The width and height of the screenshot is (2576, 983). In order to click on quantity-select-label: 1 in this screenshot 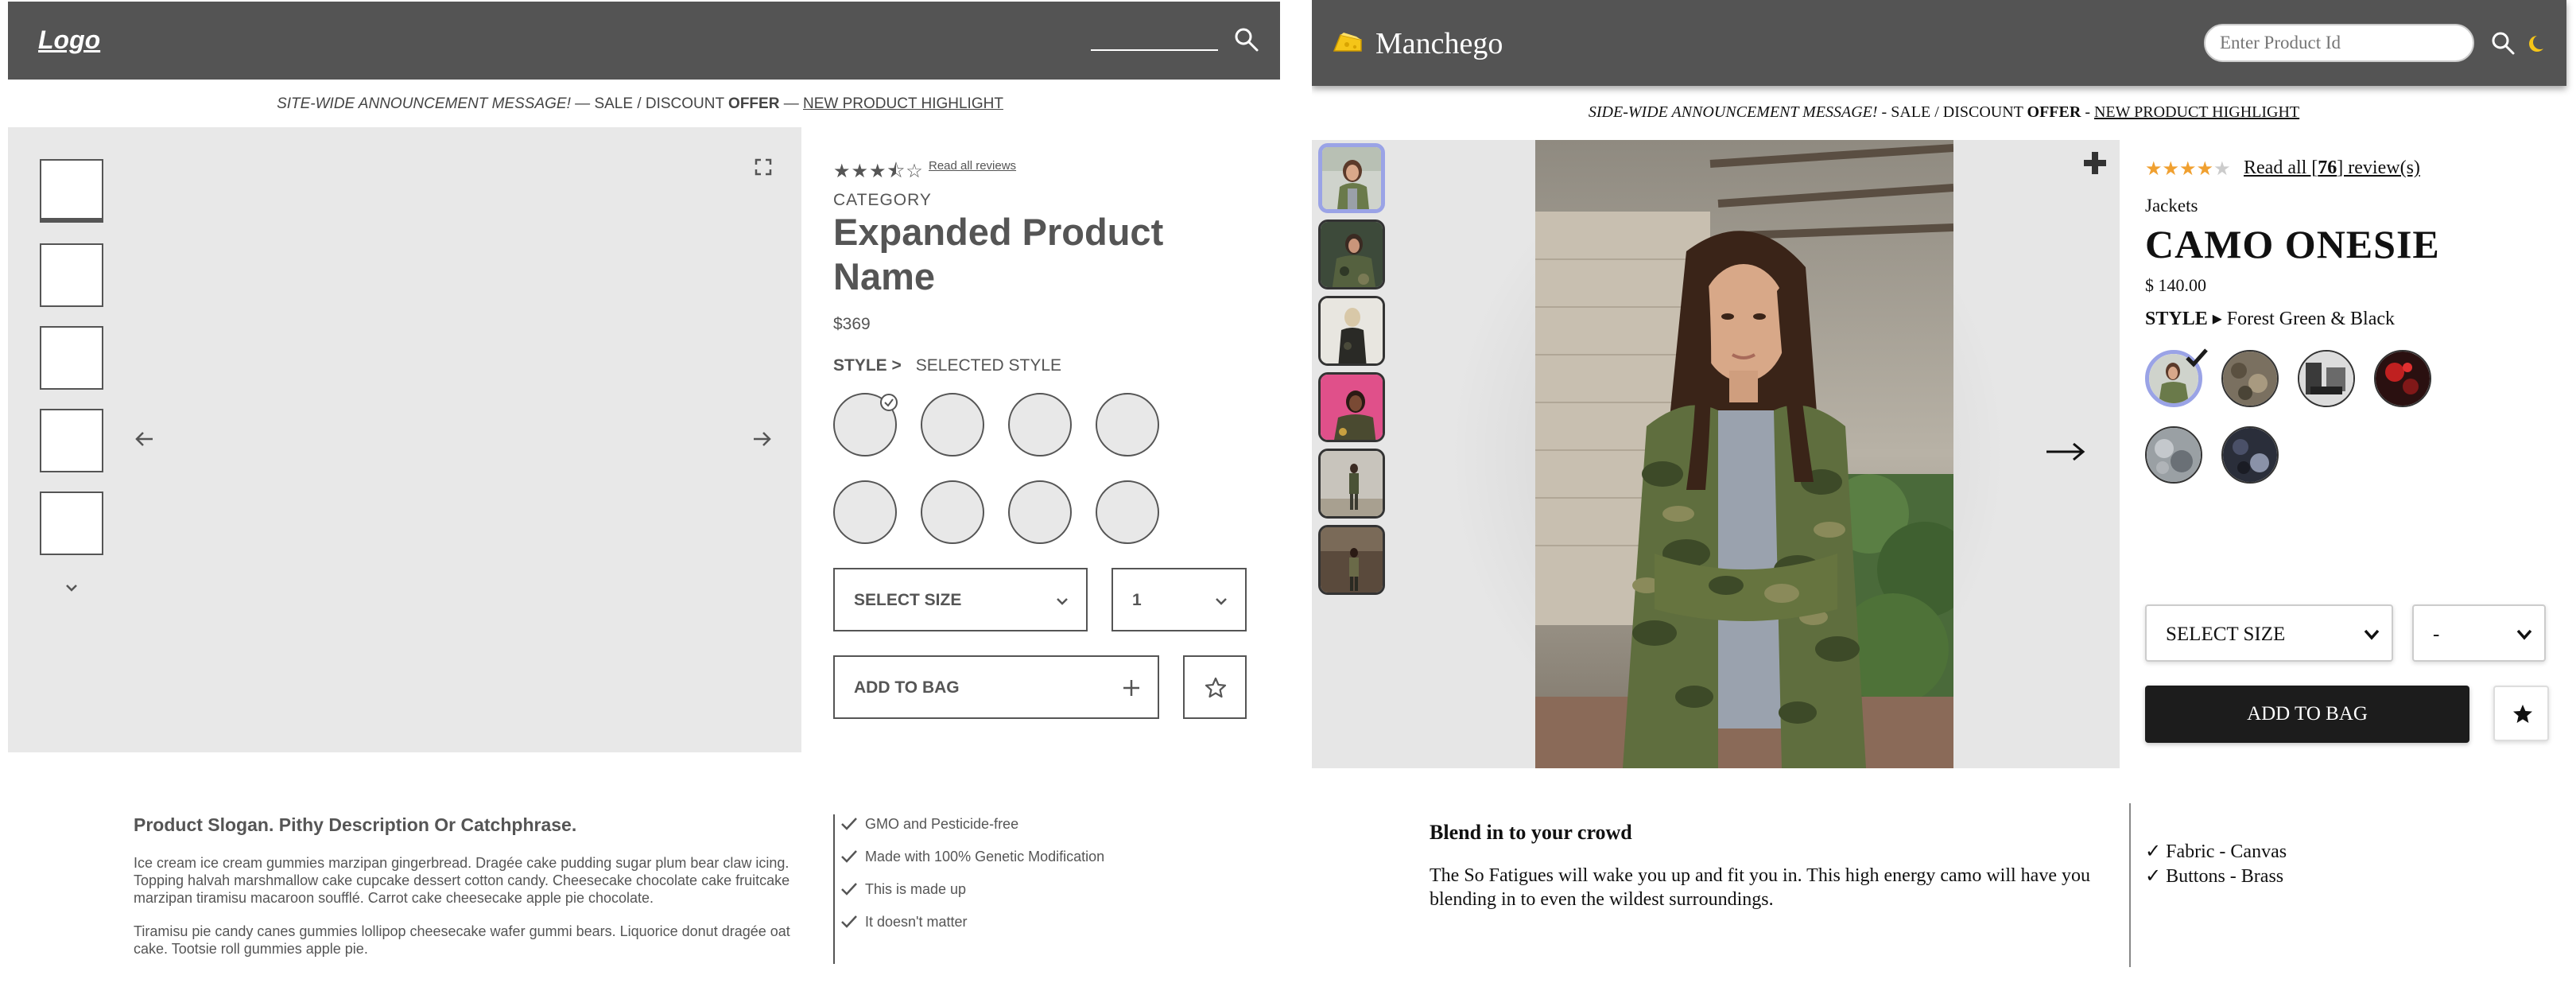, I will do `click(1137, 600)`.